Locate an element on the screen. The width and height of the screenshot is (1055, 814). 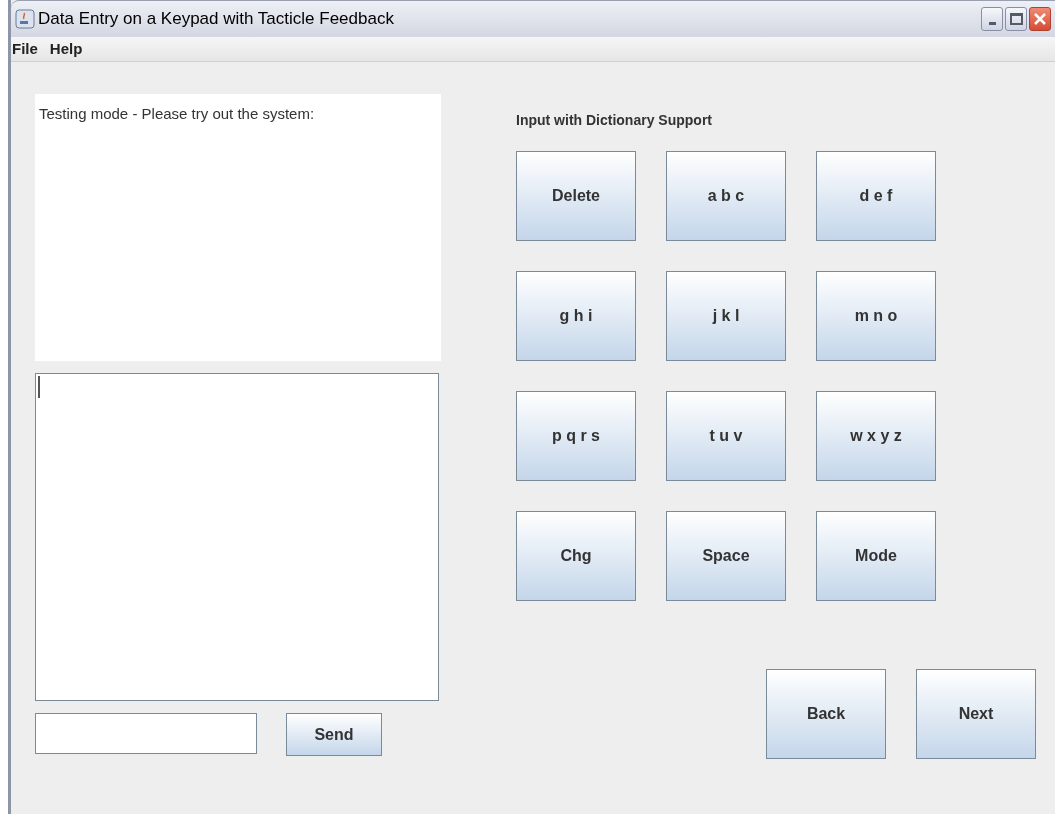
input-field is located at coordinates (146, 733).